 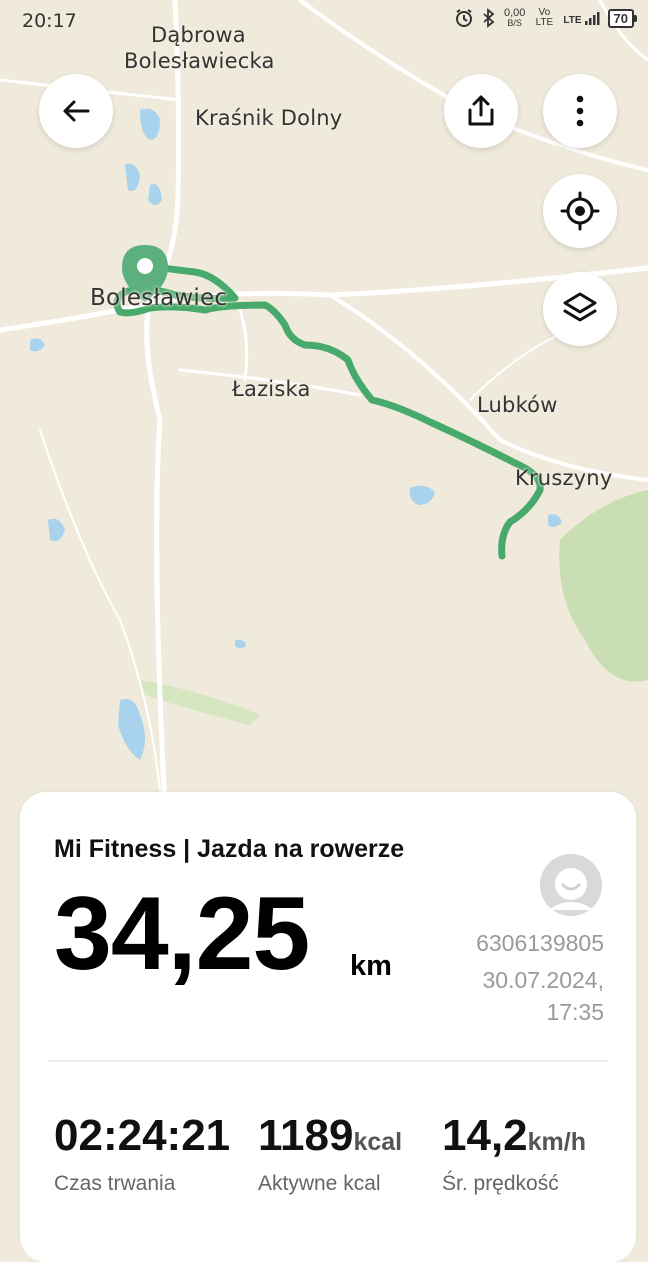 I want to click on more-vertical-icon, so click(x=580, y=111).